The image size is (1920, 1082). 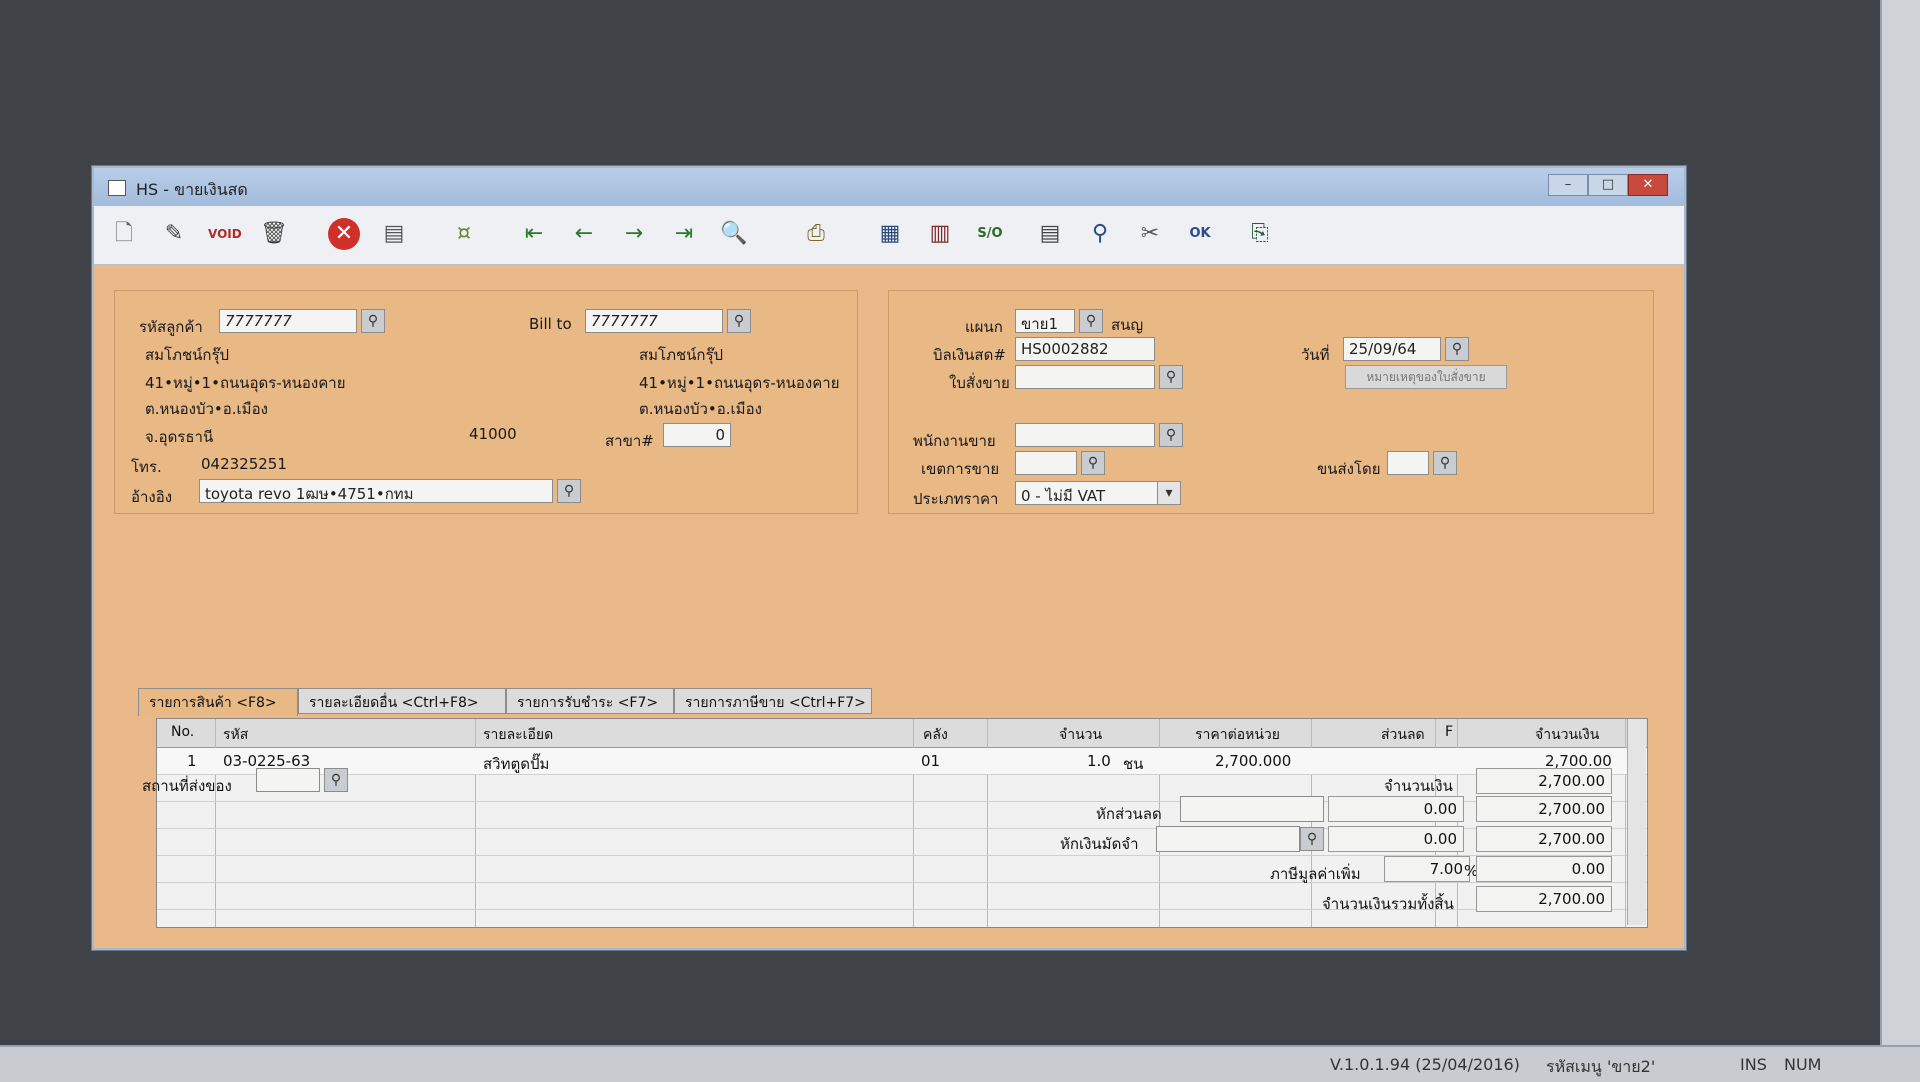 What do you see at coordinates (1608, 185) in the screenshot?
I see `maximize-button: □` at bounding box center [1608, 185].